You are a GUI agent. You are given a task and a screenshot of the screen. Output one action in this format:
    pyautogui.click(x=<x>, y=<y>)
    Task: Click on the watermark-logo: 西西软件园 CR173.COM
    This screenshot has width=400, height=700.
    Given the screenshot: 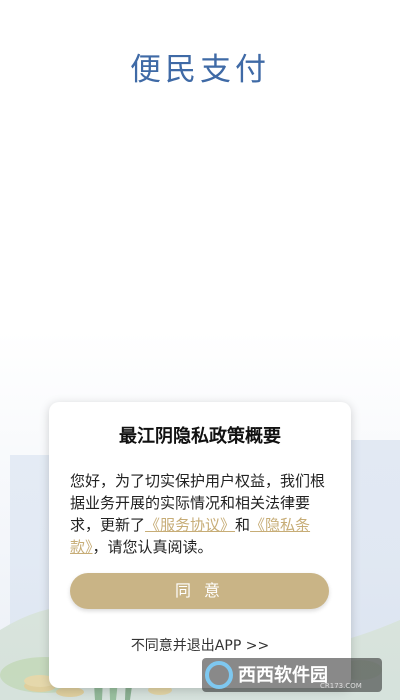 What is the action you would take?
    pyautogui.click(x=292, y=675)
    